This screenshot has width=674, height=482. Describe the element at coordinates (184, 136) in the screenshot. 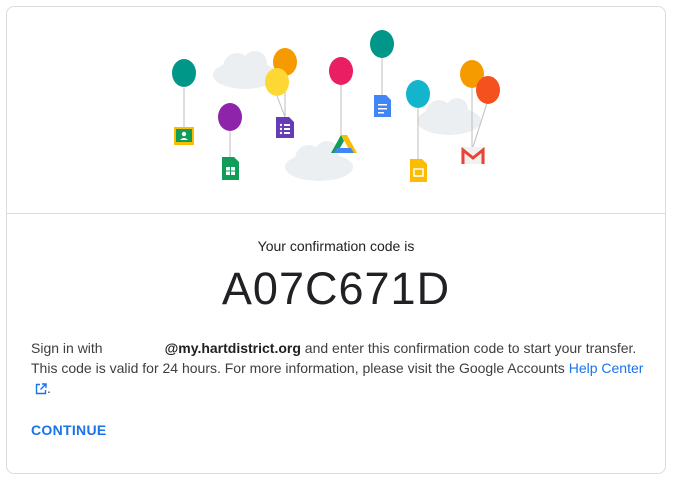

I see `classroom-icon` at that location.